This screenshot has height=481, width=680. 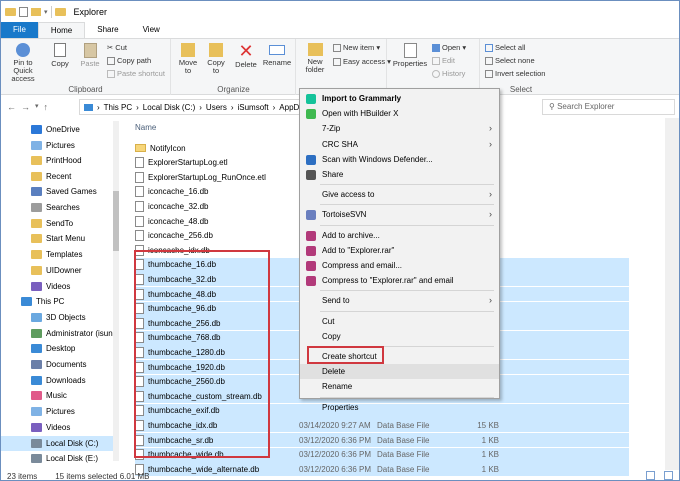 What do you see at coordinates (169, 107) in the screenshot?
I see `breadcrumb-local-disk: Local Disk (C:)` at bounding box center [169, 107].